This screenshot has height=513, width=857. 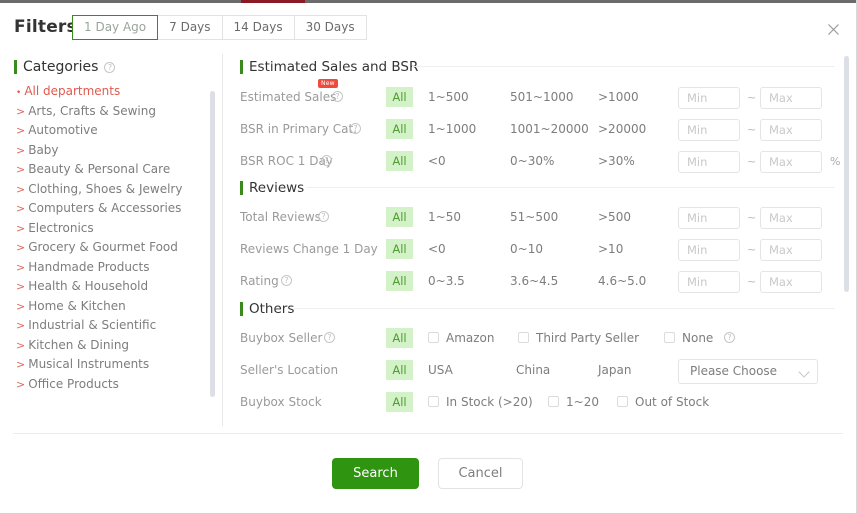 What do you see at coordinates (663, 402) in the screenshot?
I see `checkbox-out-of-stock: Out of Stock` at bounding box center [663, 402].